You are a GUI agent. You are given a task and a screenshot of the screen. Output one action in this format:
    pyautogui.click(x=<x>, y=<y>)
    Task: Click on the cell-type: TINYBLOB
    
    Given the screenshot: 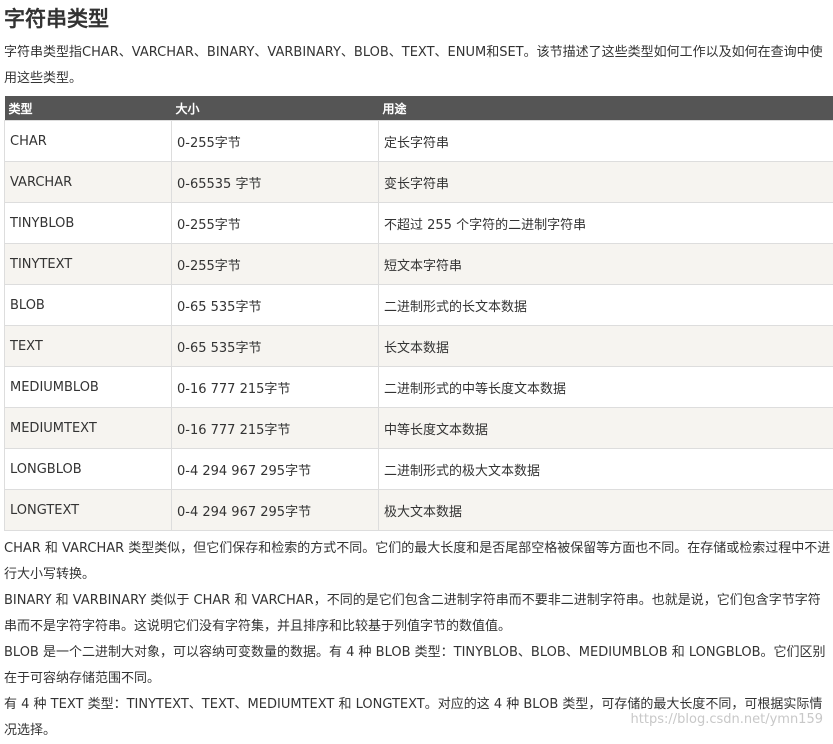 What is the action you would take?
    pyautogui.click(x=88, y=223)
    